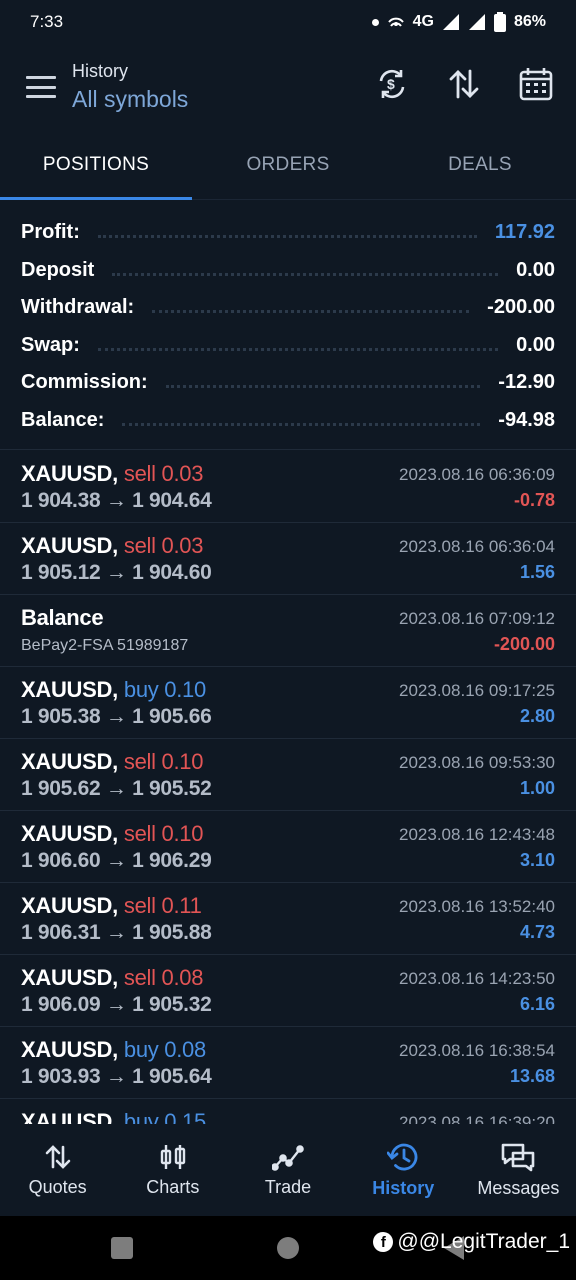 The height and width of the screenshot is (1280, 576). Describe the element at coordinates (163, 545) in the screenshot. I see `trade-side-volume: sell 0.03` at that location.